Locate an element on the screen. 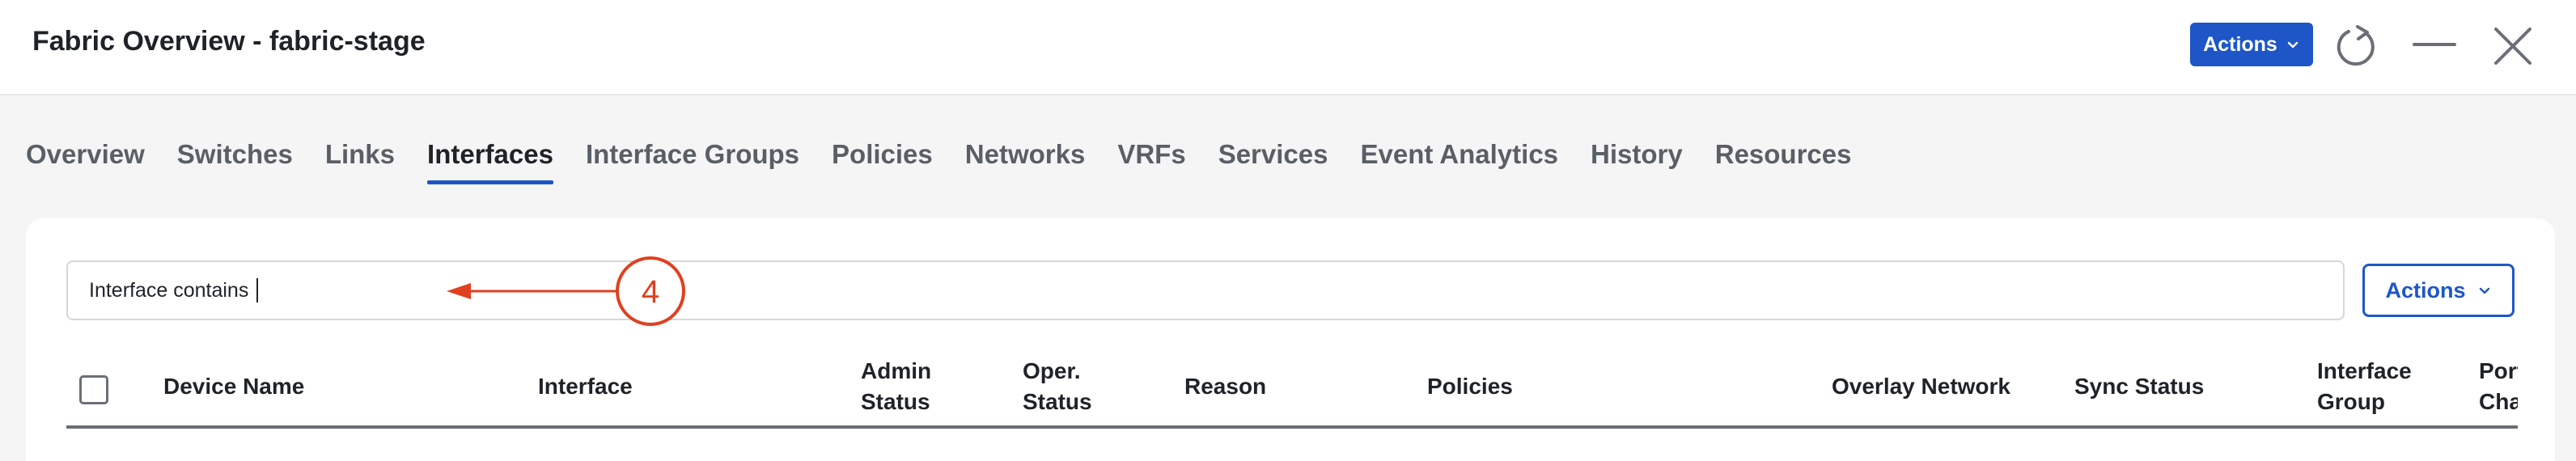 This screenshot has height=461, width=2576. column-header-policies: Policies is located at coordinates (1470, 386).